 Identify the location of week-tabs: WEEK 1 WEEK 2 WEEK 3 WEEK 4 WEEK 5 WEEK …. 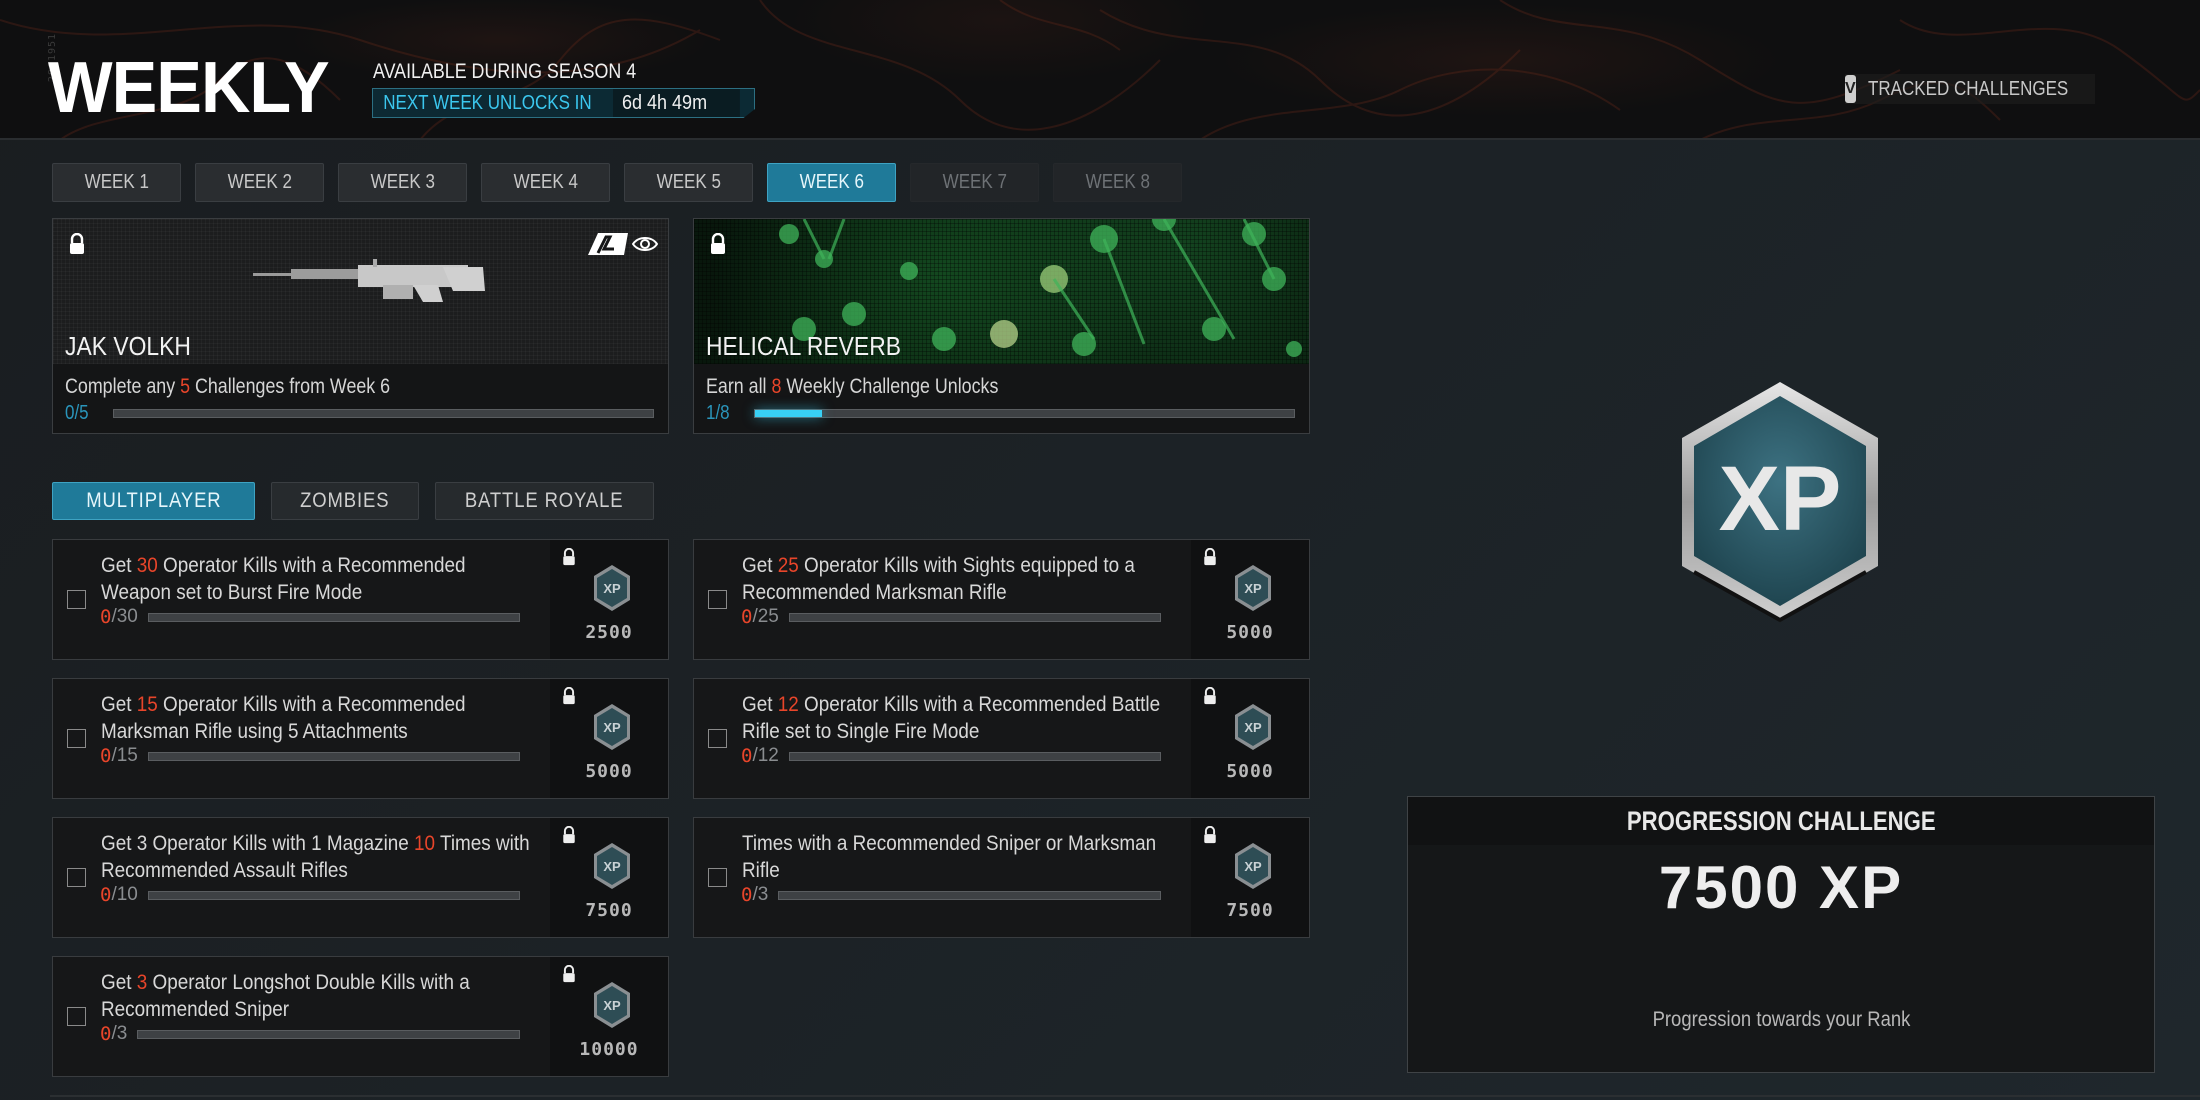
(617, 182).